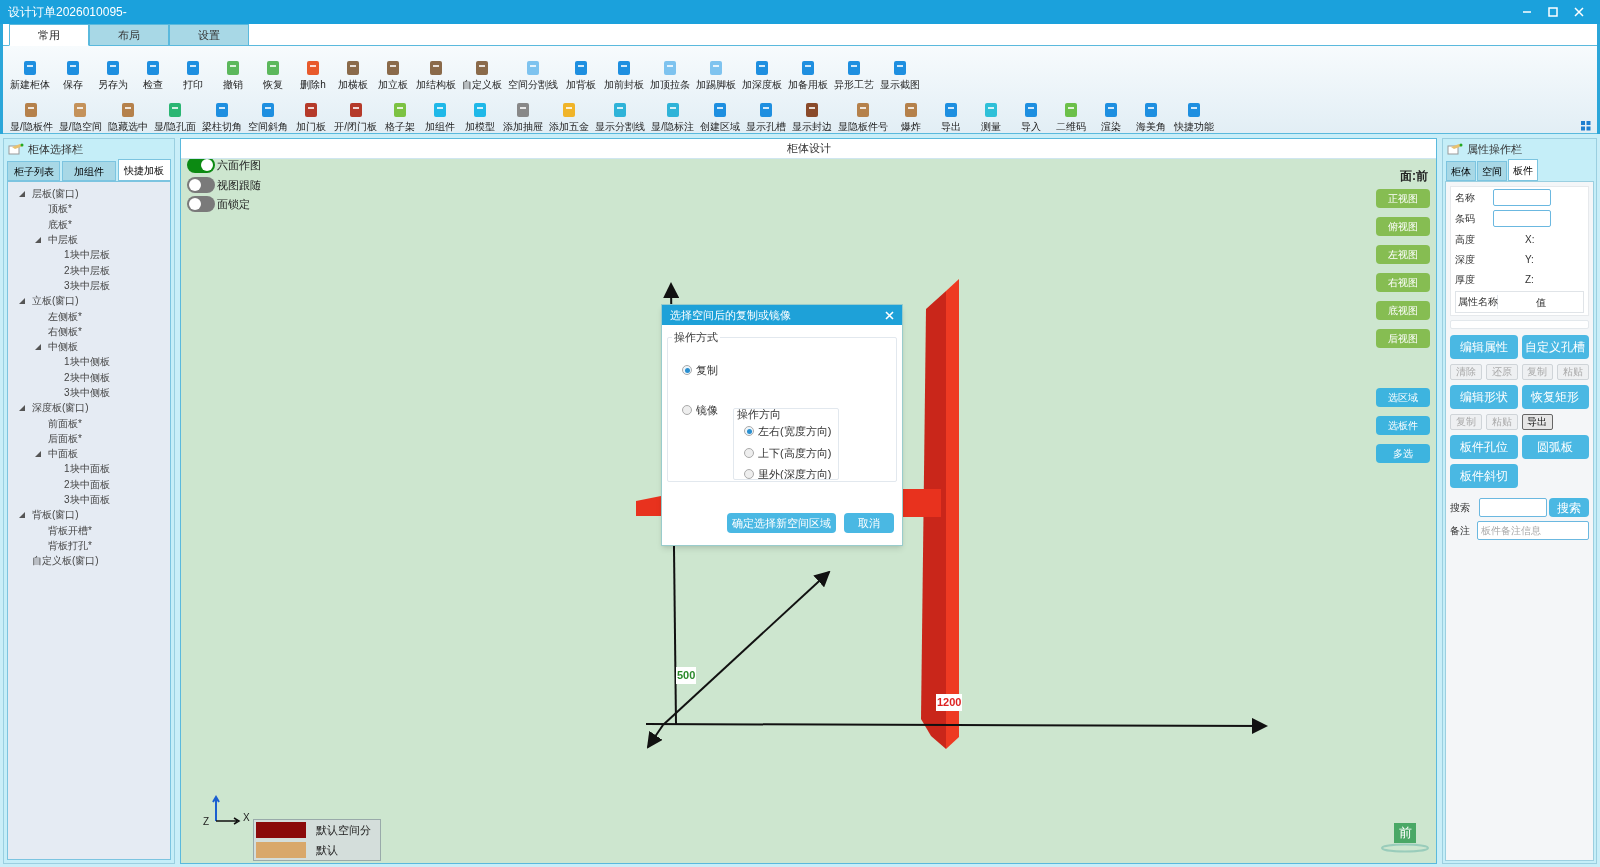 The width and height of the screenshot is (1600, 867). I want to click on toolbar-button: 新建柜体, so click(30, 74).